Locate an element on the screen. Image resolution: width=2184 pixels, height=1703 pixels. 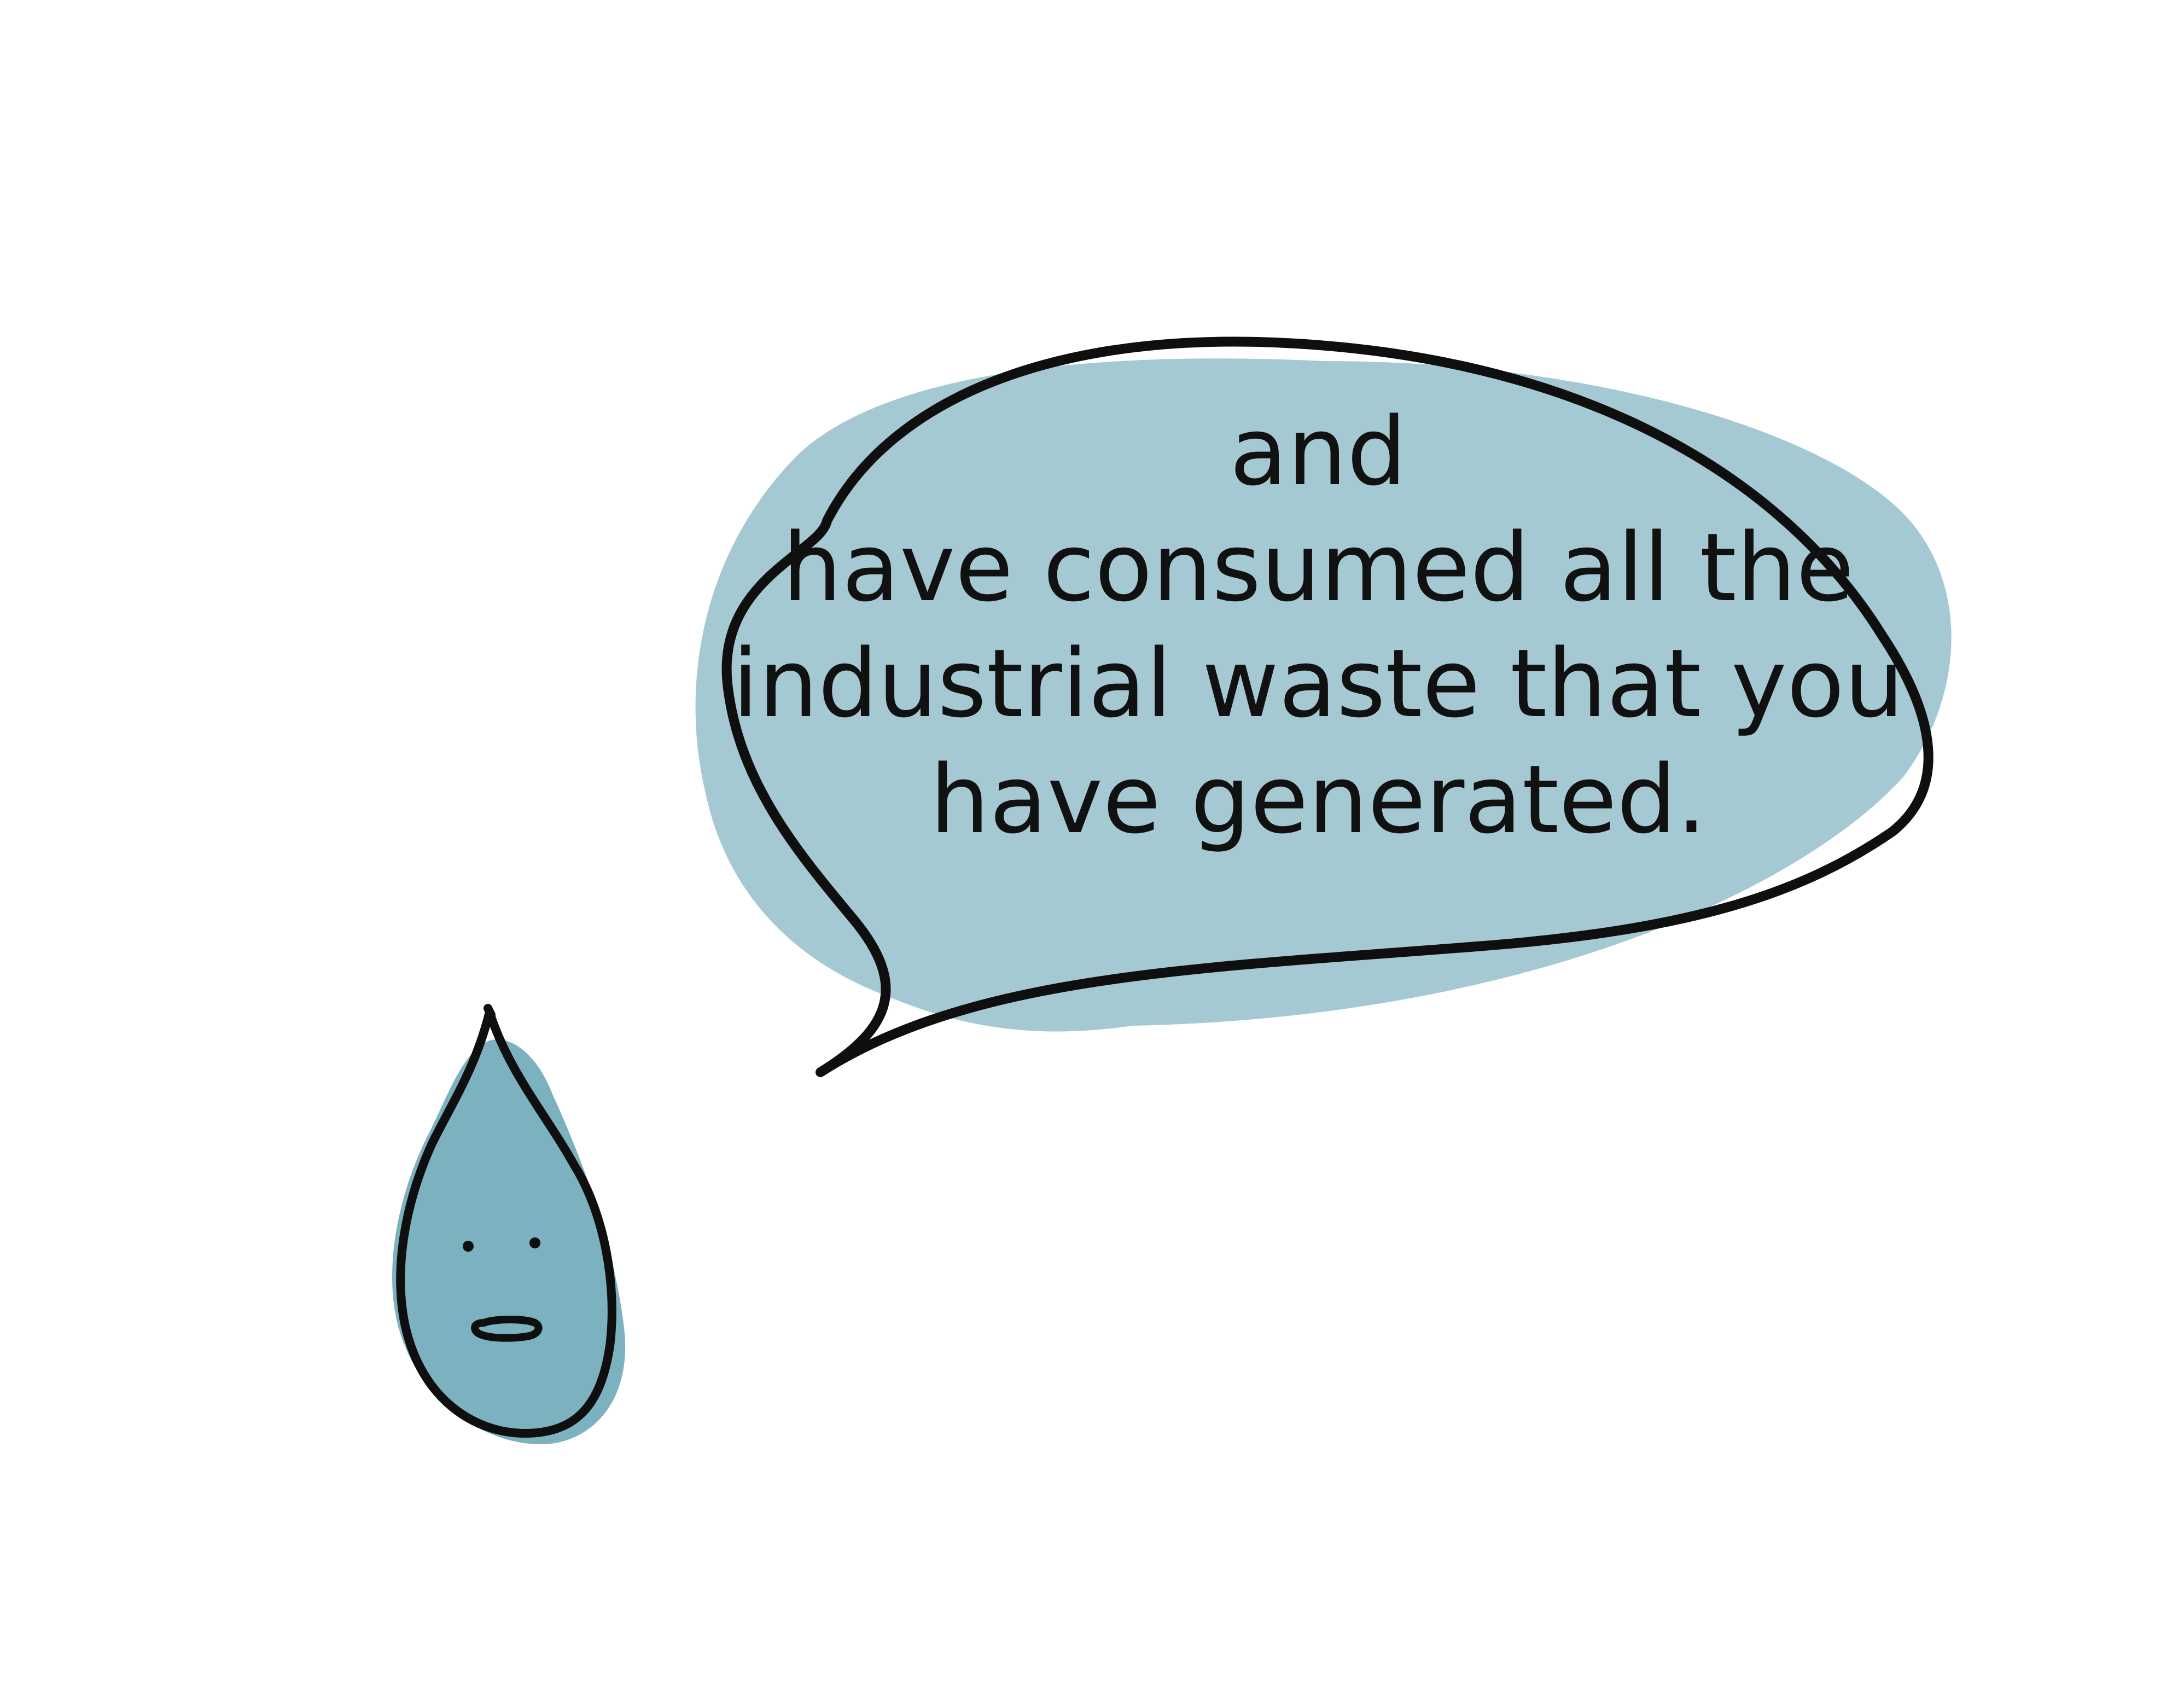
right-eye is located at coordinates (534, 1242).